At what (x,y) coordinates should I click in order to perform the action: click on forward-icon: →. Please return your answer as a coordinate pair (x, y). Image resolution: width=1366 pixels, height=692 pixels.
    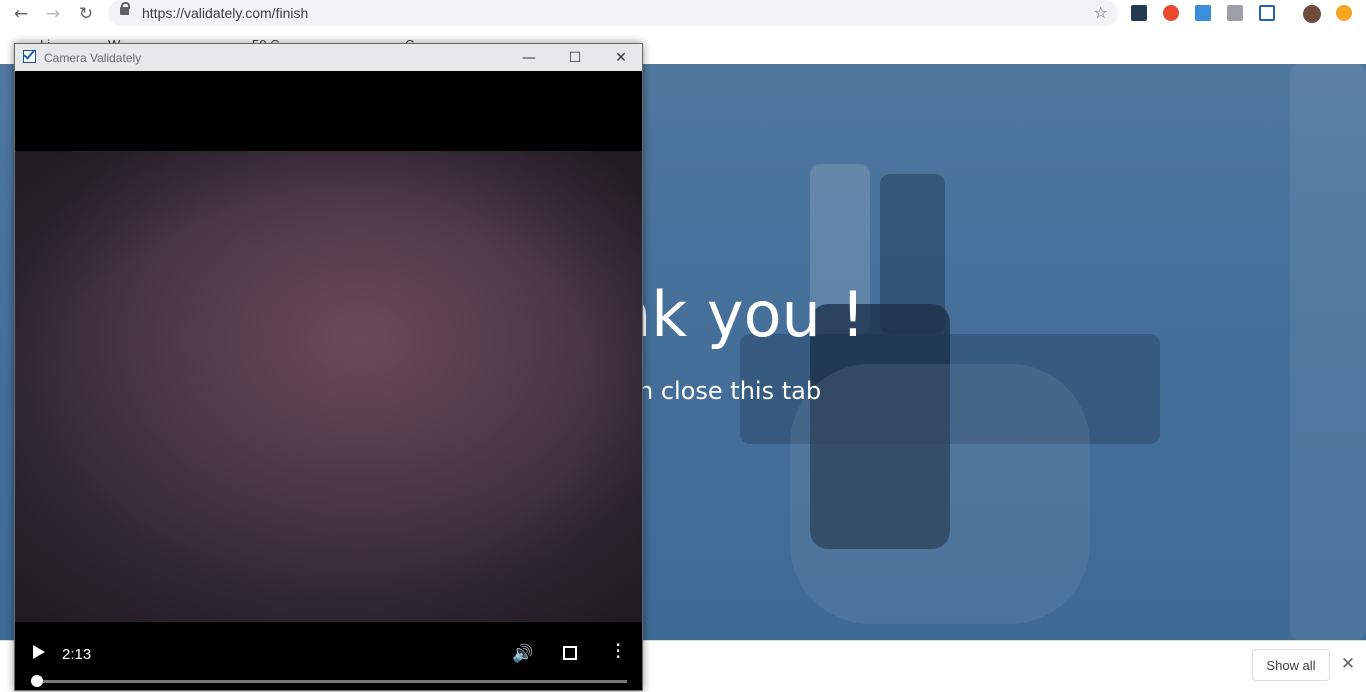
    Looking at the image, I should click on (53, 14).